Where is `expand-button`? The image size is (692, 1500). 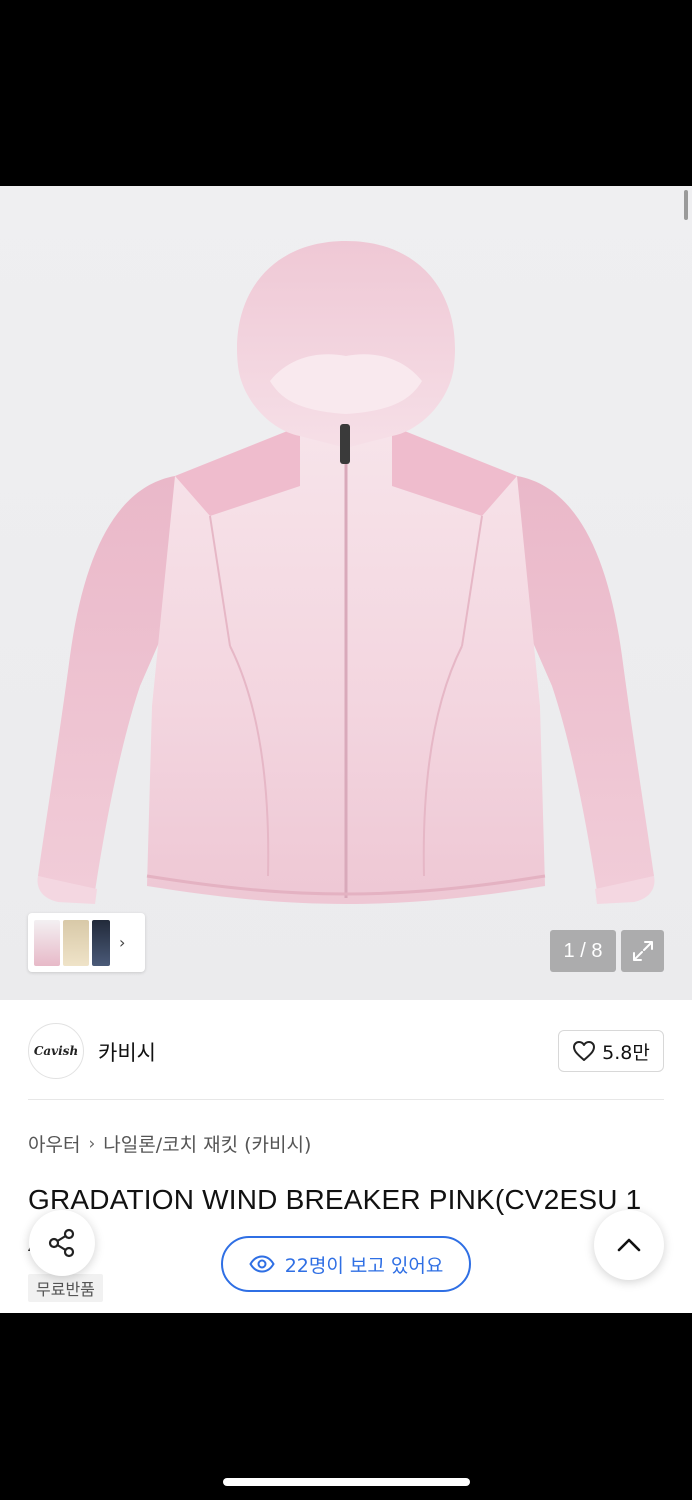
expand-button is located at coordinates (642, 951).